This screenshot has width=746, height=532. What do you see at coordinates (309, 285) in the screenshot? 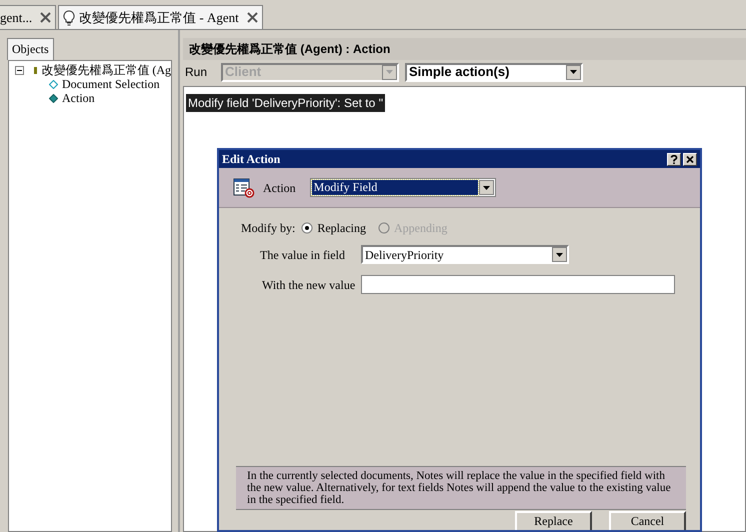
I see `new-value-label: With the new value` at bounding box center [309, 285].